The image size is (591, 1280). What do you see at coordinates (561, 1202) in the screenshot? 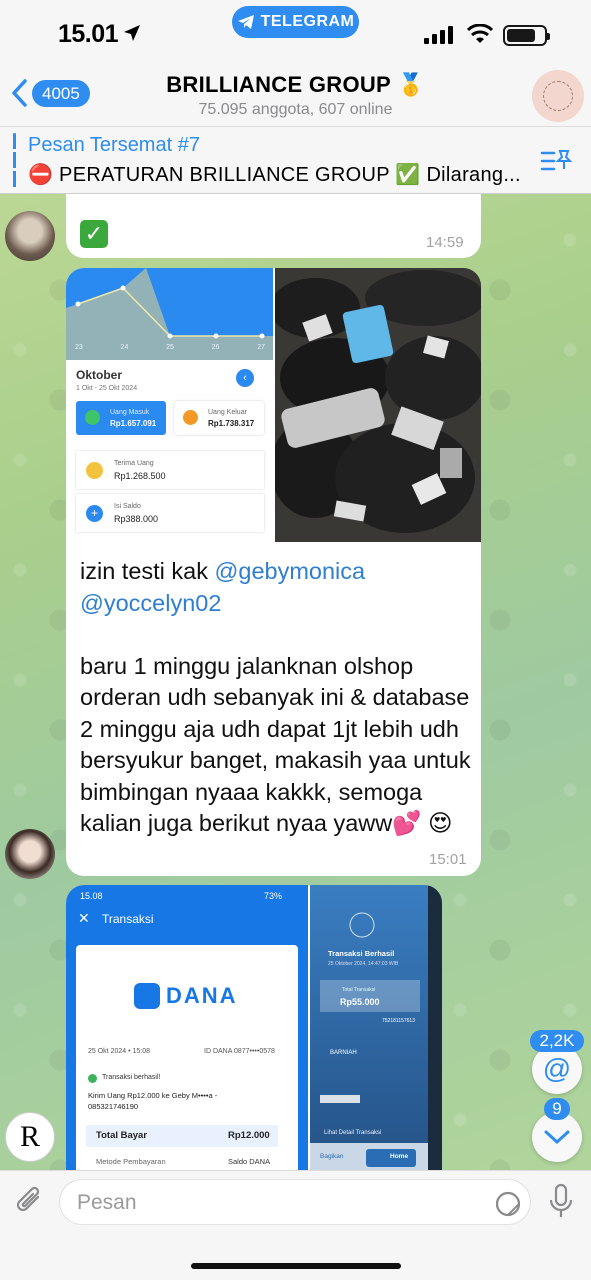
I see `microphone-icon` at bounding box center [561, 1202].